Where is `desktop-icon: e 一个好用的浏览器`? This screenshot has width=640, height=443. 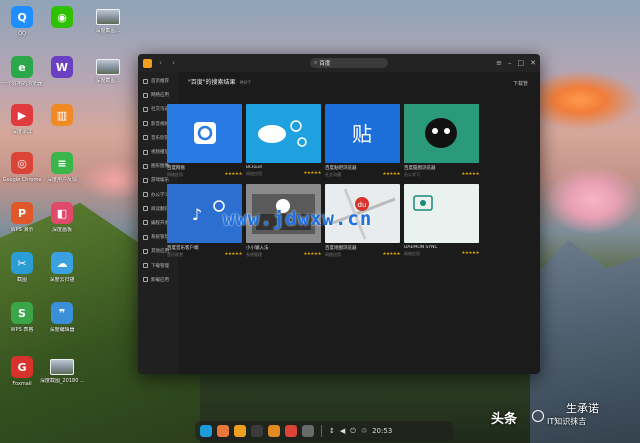 desktop-icon: e 一个好用的浏览器 is located at coordinates (22, 71).